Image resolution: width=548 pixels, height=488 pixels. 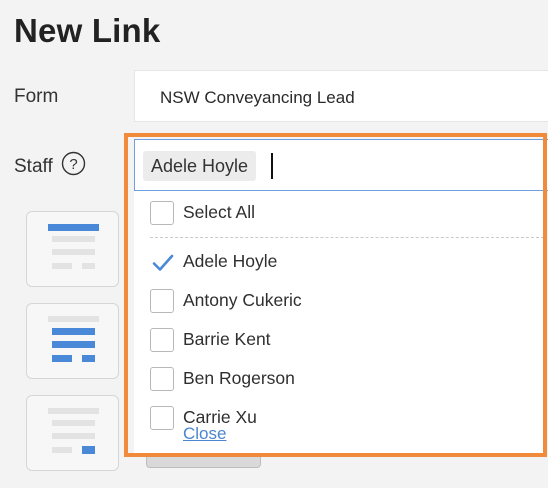 What do you see at coordinates (339, 262) in the screenshot?
I see `staff-option-adele-hoyle: Adele Hoyle` at bounding box center [339, 262].